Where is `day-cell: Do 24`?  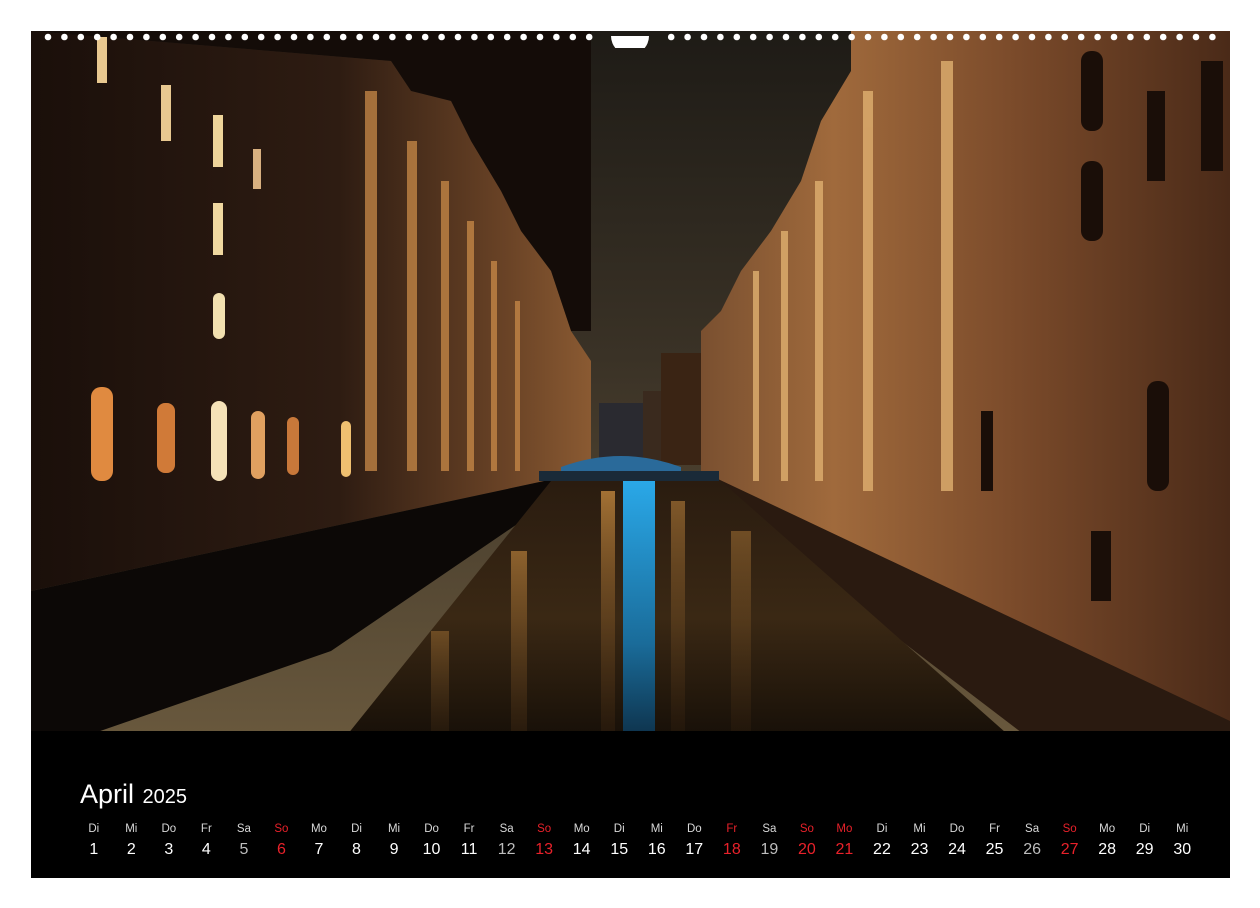 day-cell: Do 24 is located at coordinates (957, 846).